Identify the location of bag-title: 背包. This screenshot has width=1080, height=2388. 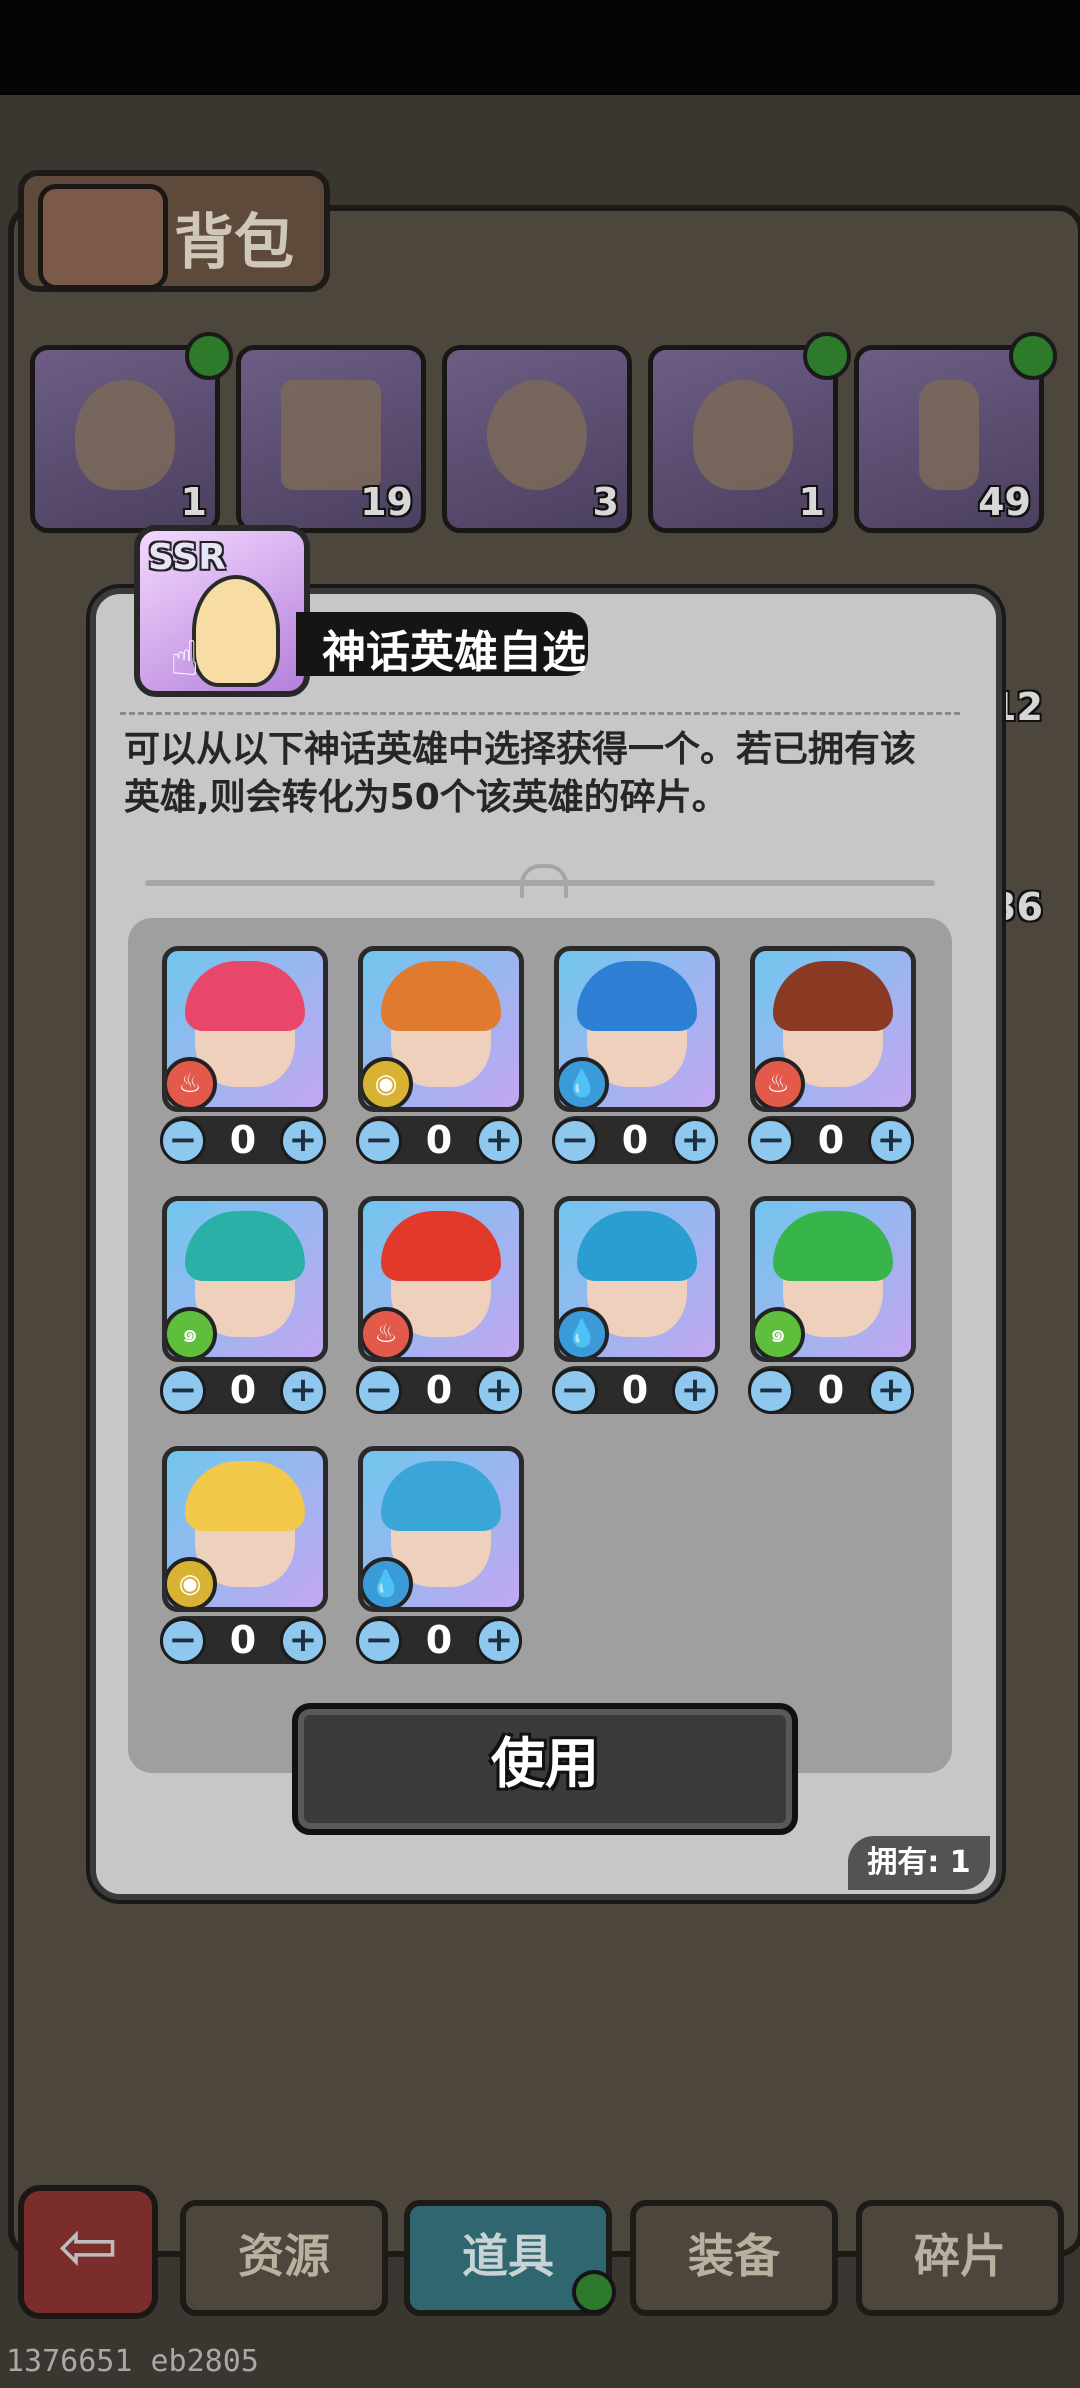
(234, 243).